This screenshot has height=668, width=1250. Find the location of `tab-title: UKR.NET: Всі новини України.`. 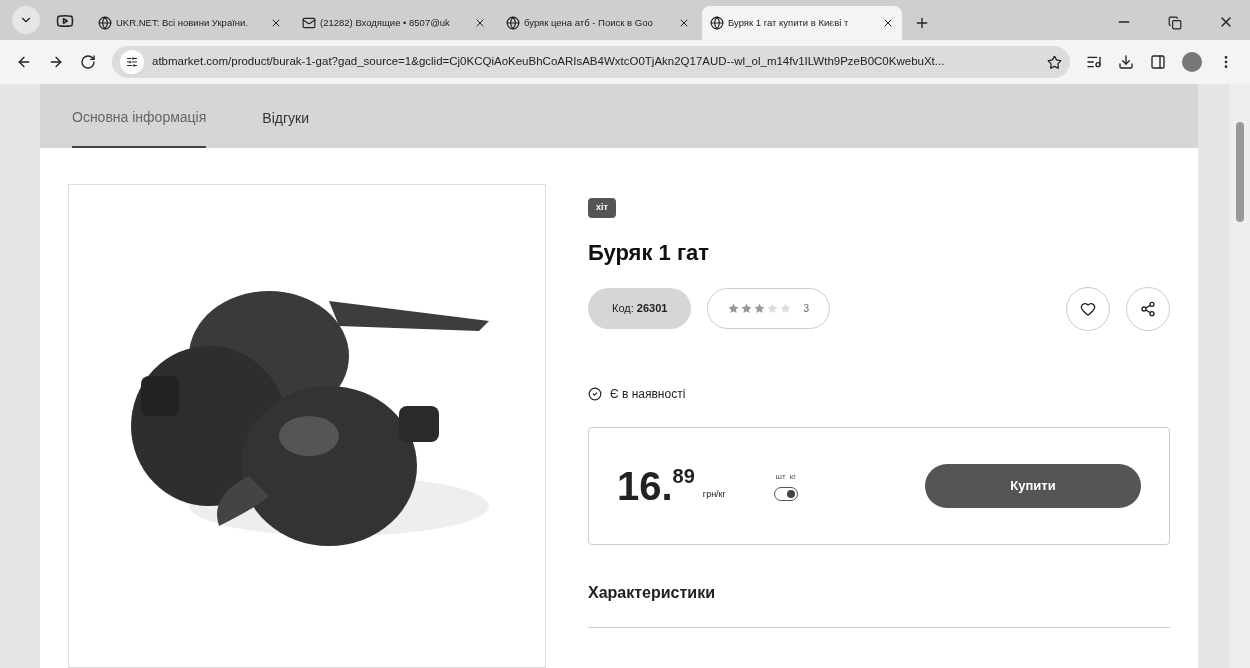

tab-title: UKR.NET: Всі новини України. is located at coordinates (182, 22).